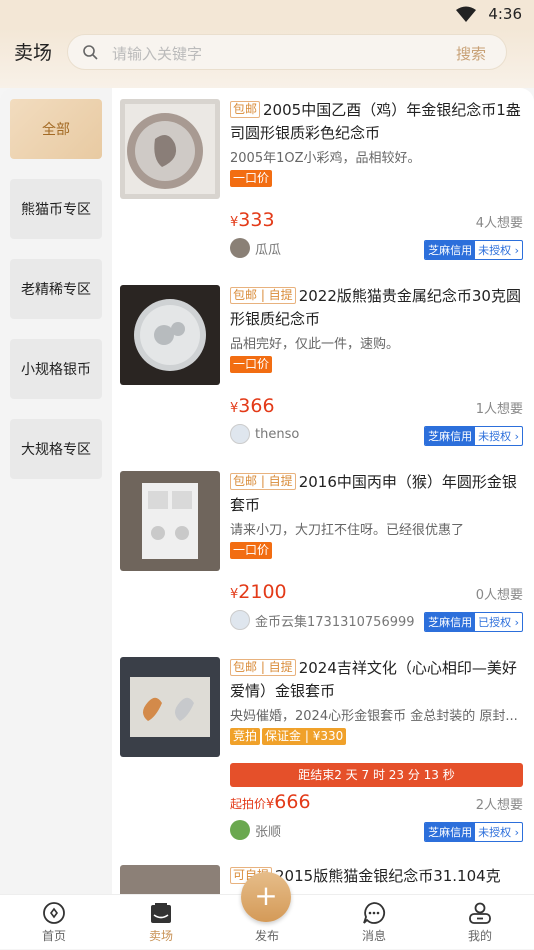  What do you see at coordinates (480, 913) in the screenshot?
I see `profile-icon` at bounding box center [480, 913].